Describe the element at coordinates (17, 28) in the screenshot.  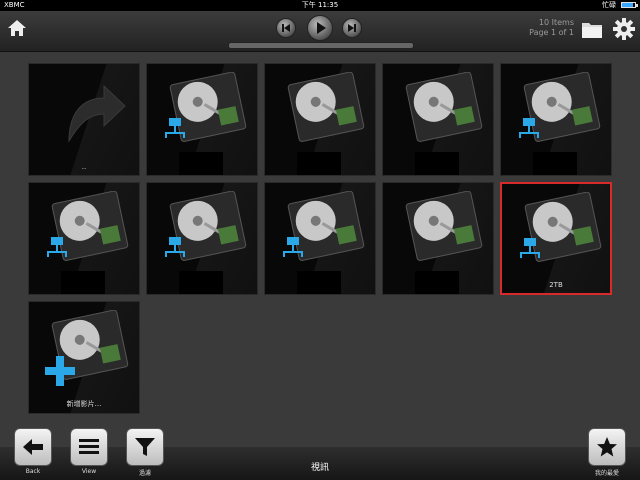
I see `home-icon` at that location.